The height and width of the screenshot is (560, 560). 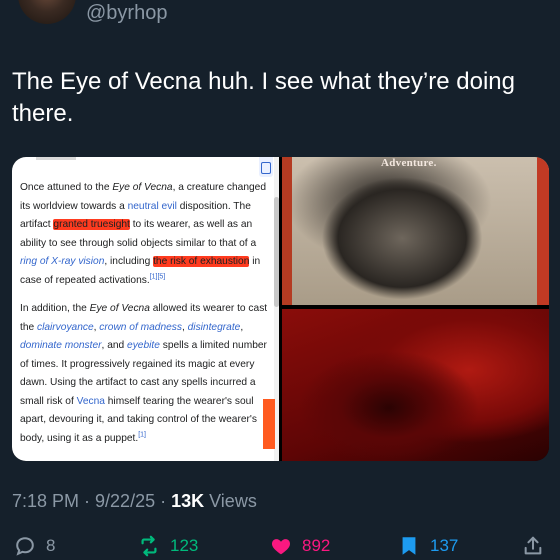 What do you see at coordinates (143, 345) in the screenshot?
I see `link-eyebite: eyebite` at bounding box center [143, 345].